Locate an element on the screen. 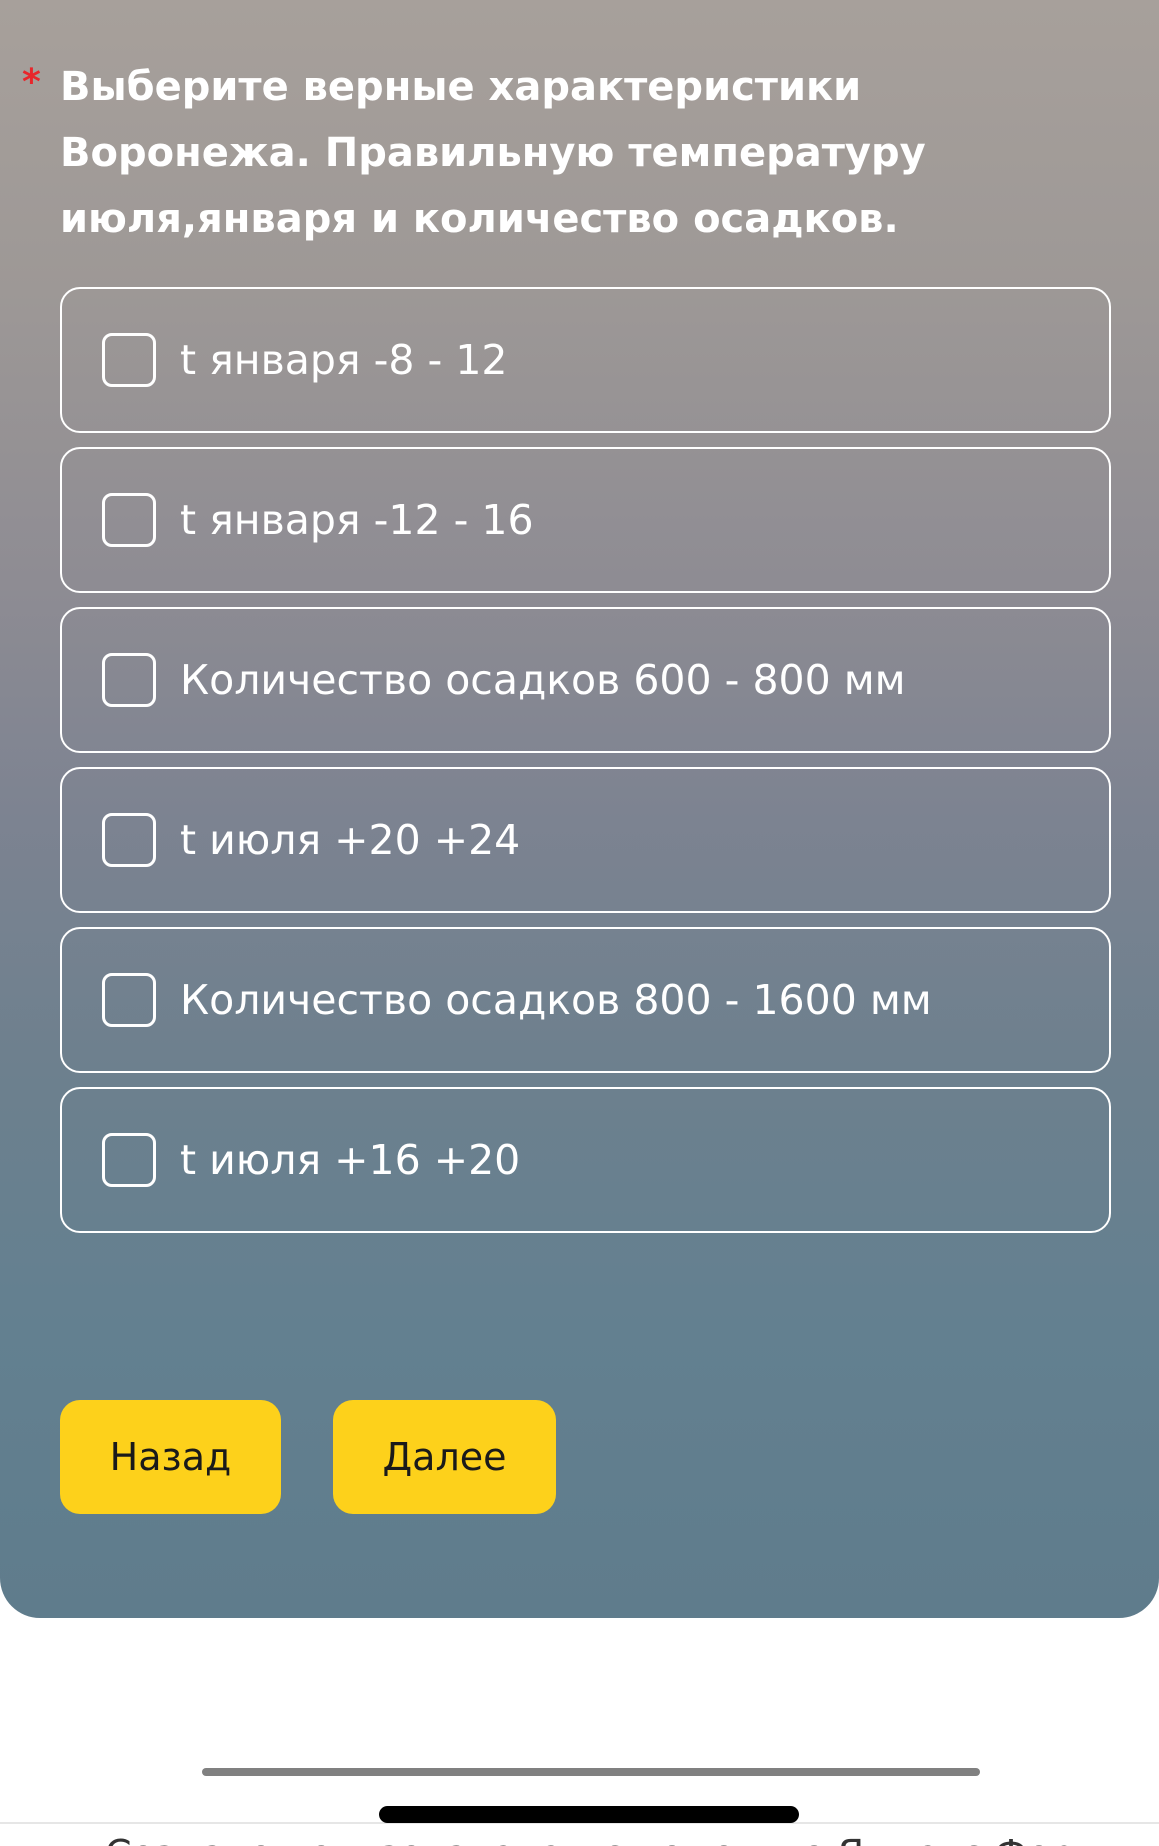 The height and width of the screenshot is (1846, 1159). option-precipitation-800-1600: Количество осадков 800 - 1600 мм is located at coordinates (585, 1000).